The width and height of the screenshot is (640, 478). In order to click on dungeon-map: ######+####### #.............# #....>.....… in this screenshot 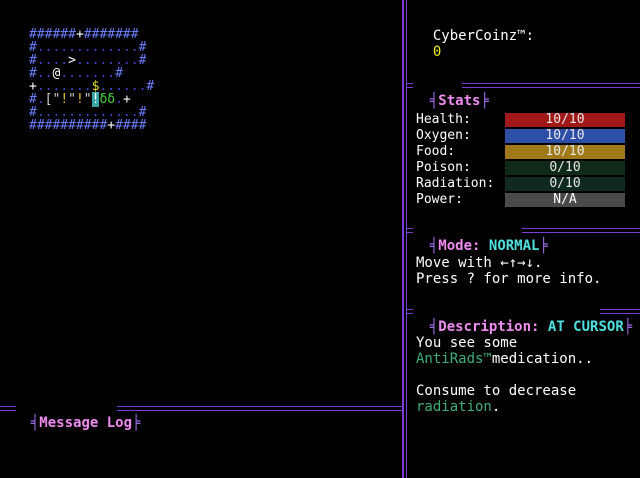, I will do `click(91, 80)`.